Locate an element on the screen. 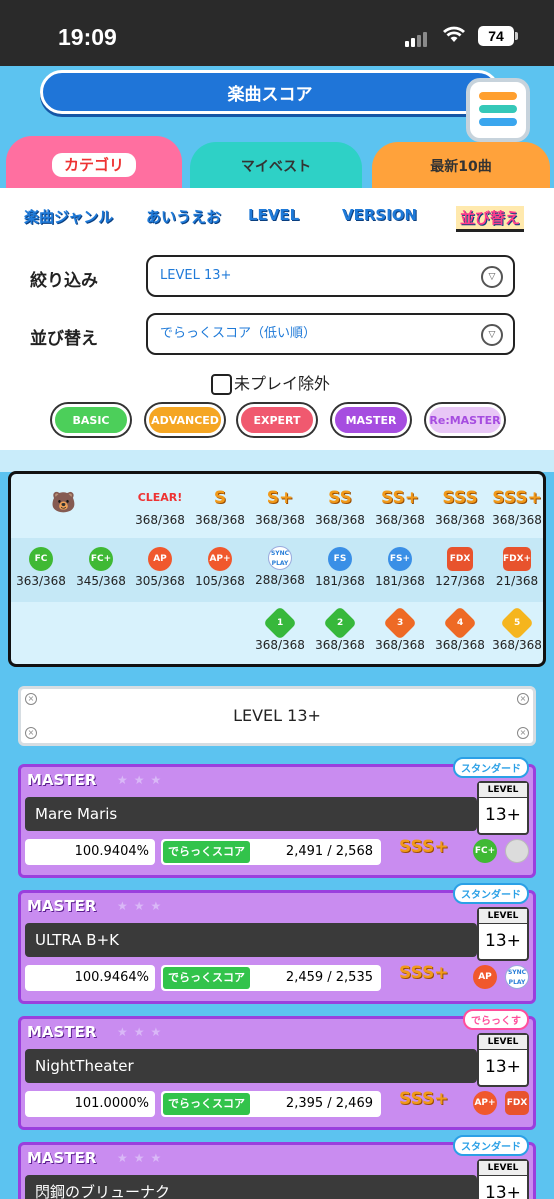 The height and width of the screenshot is (1199, 554). filter-label: 絞り込み is located at coordinates (64, 281).